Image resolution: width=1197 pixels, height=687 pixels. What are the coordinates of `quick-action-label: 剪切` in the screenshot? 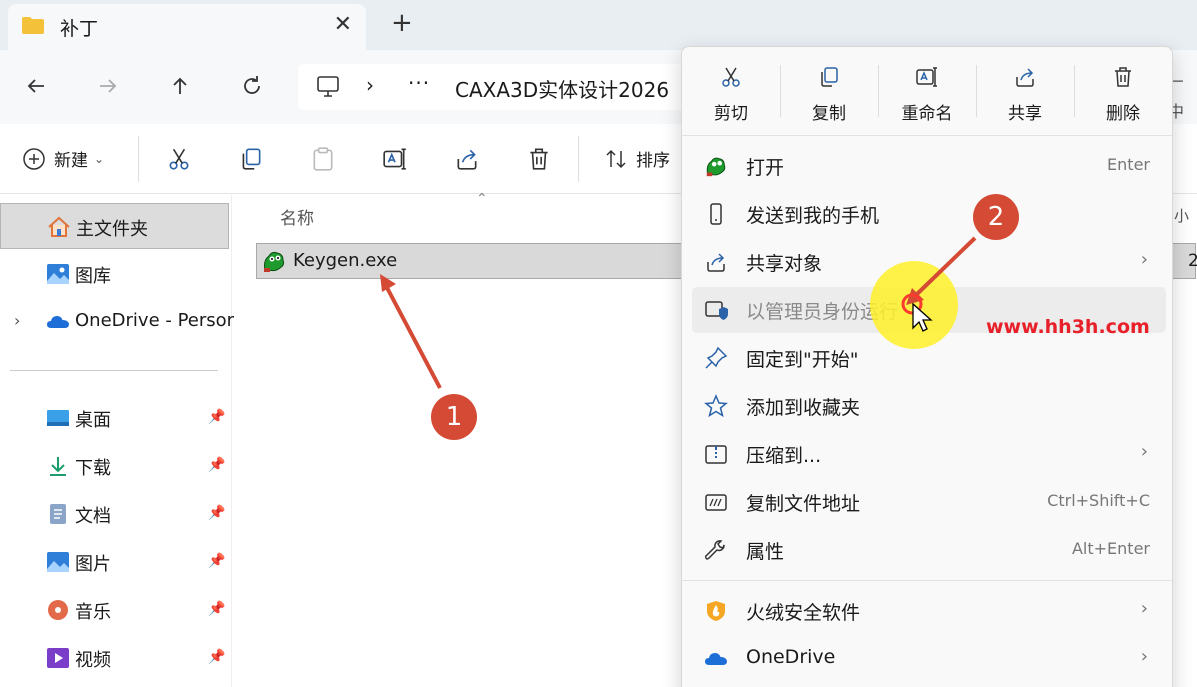 It's located at (731, 114).